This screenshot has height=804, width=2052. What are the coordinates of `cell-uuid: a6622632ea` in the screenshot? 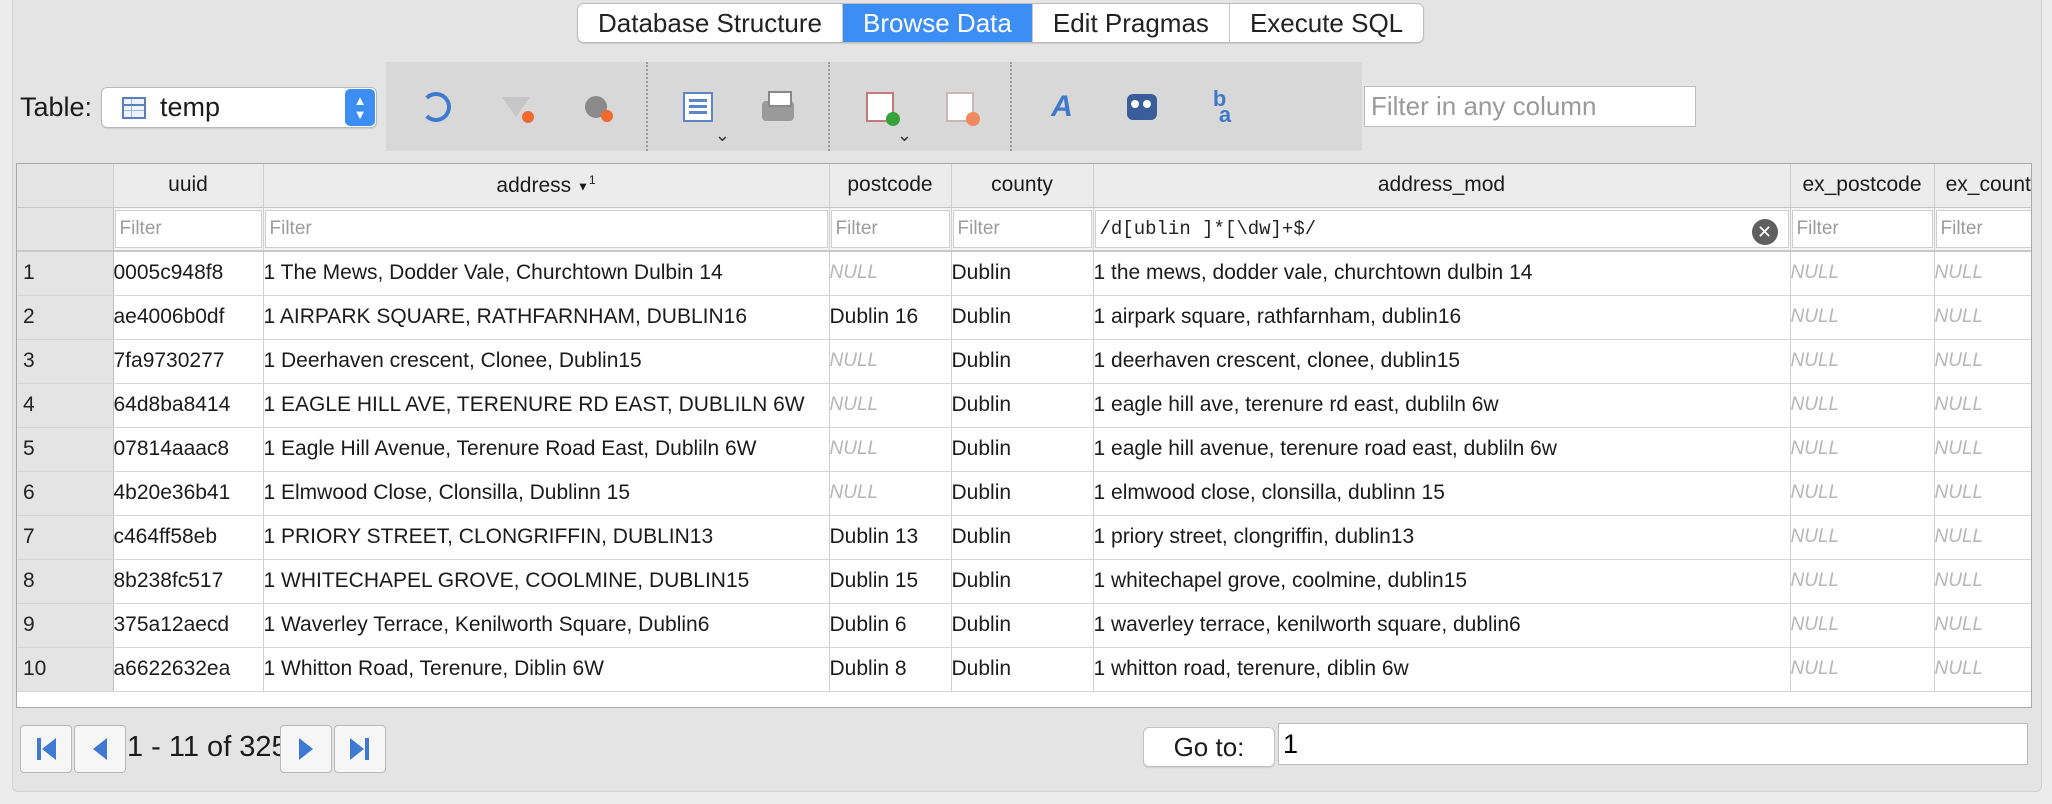 It's located at (188, 669).